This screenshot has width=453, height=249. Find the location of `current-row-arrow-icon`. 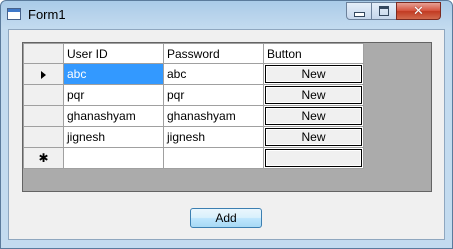

current-row-arrow-icon is located at coordinates (43, 74).